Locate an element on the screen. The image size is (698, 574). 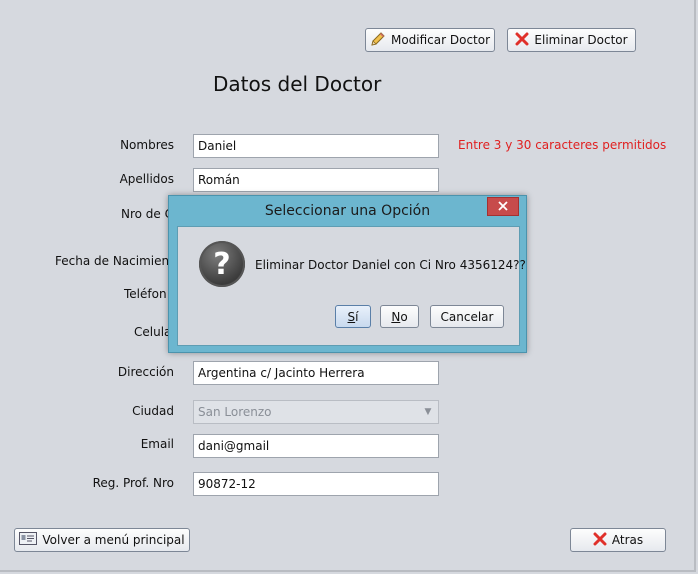
close-button is located at coordinates (503, 206).